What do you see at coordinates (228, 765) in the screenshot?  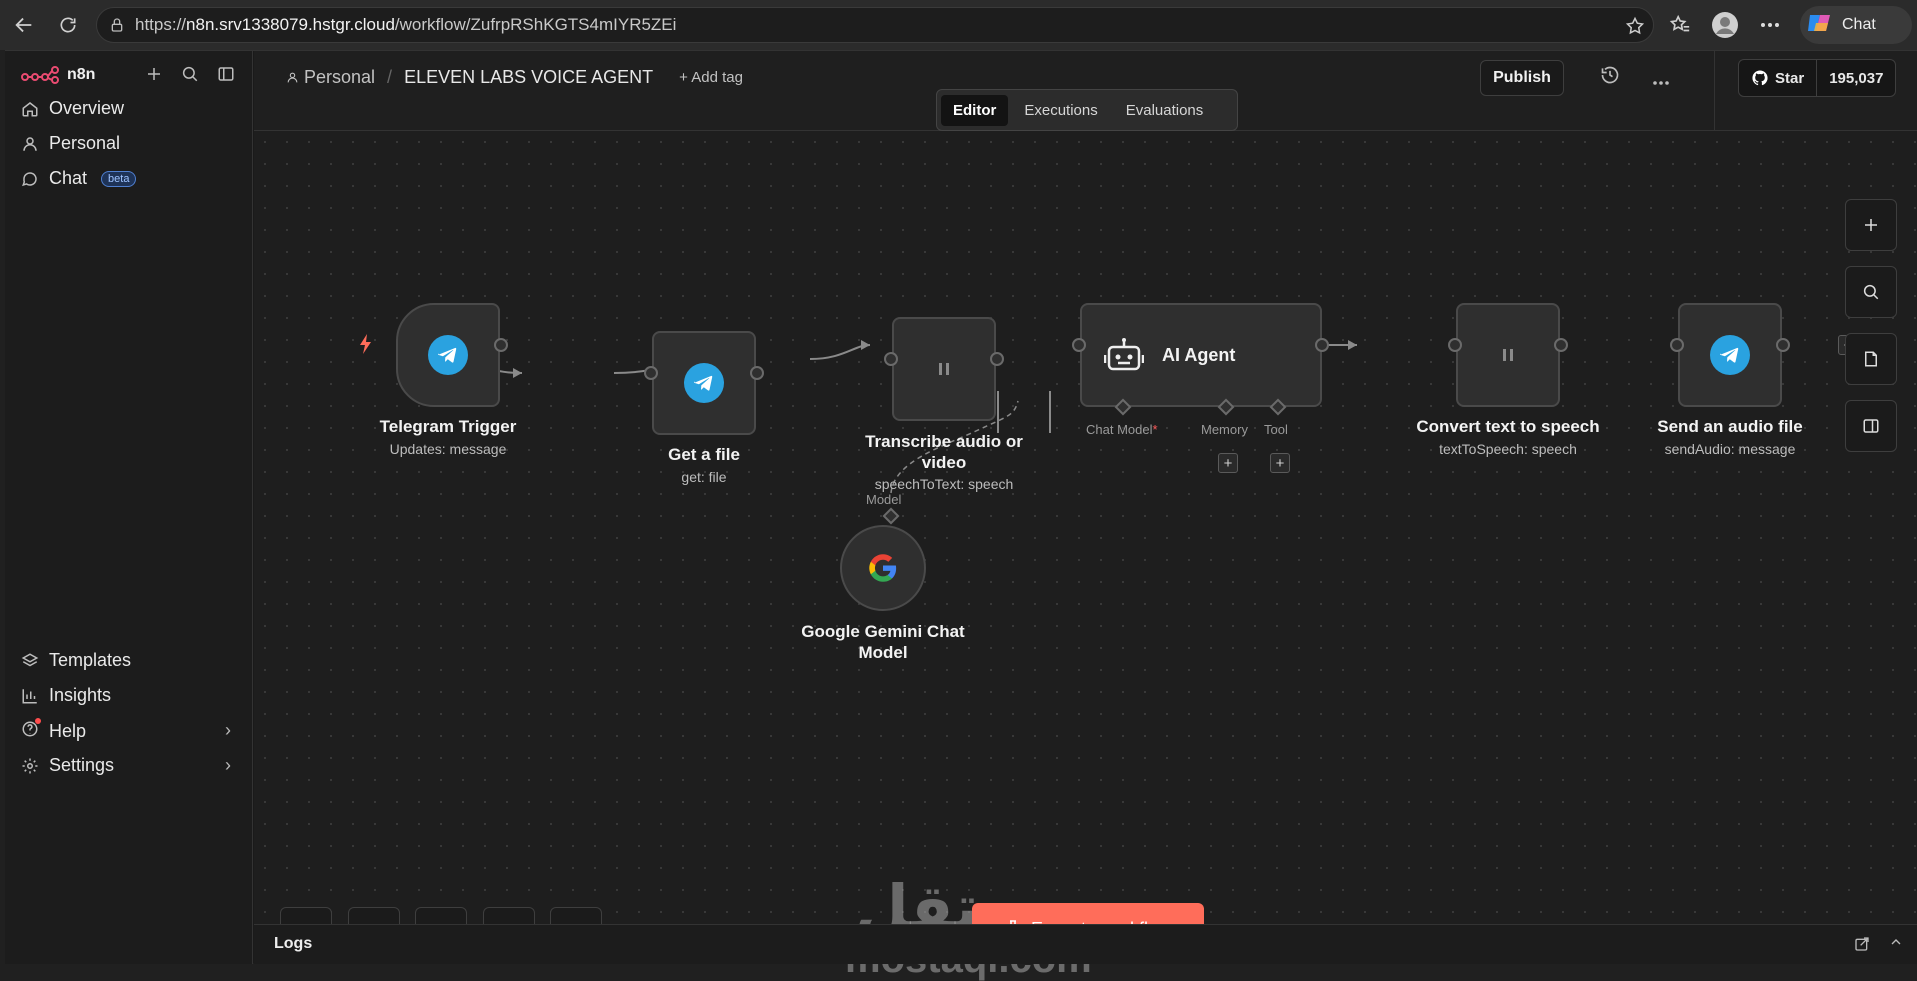 I see `settings-chevron-right-icon: ›` at bounding box center [228, 765].